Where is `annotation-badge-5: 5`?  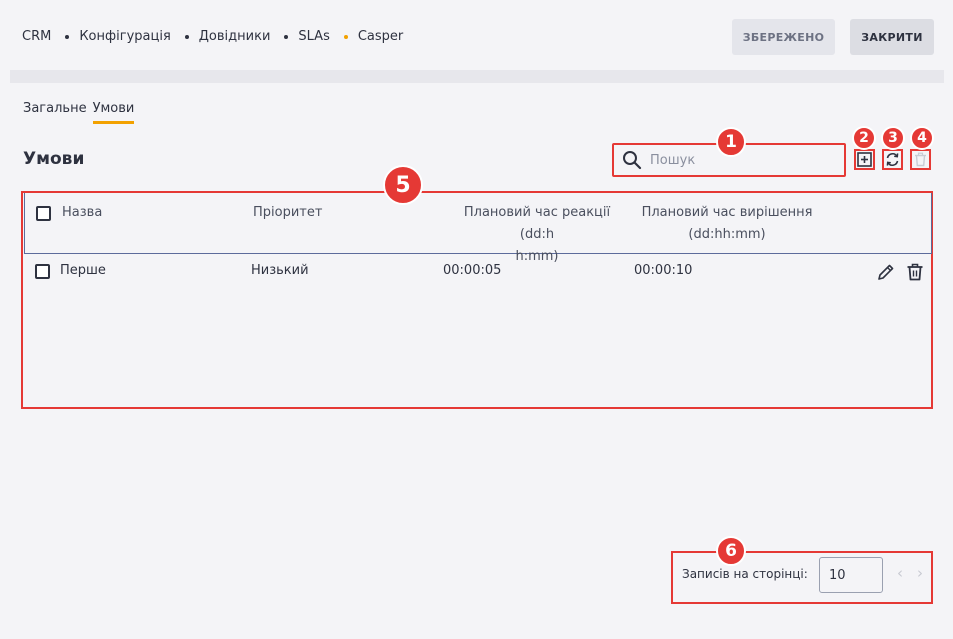 annotation-badge-5: 5 is located at coordinates (403, 185).